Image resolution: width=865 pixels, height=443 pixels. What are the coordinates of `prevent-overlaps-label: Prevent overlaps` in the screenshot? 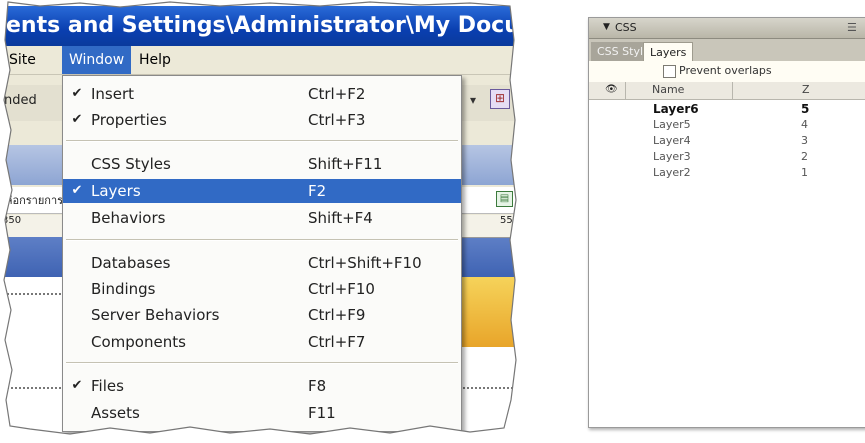 It's located at (725, 70).